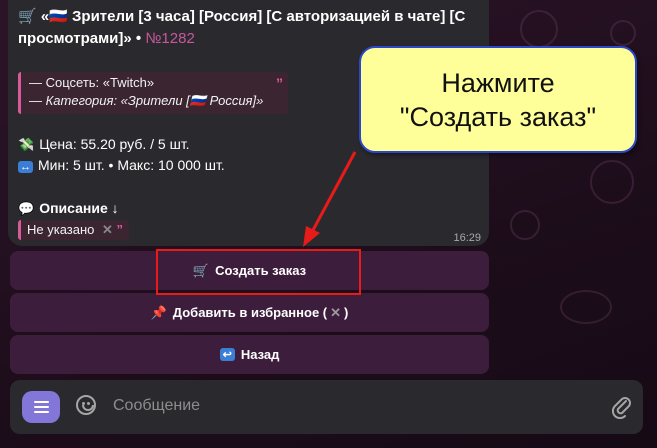  Describe the element at coordinates (498, 99) in the screenshot. I see `instruction-callout: Нажмите "Создать заказ"` at that location.